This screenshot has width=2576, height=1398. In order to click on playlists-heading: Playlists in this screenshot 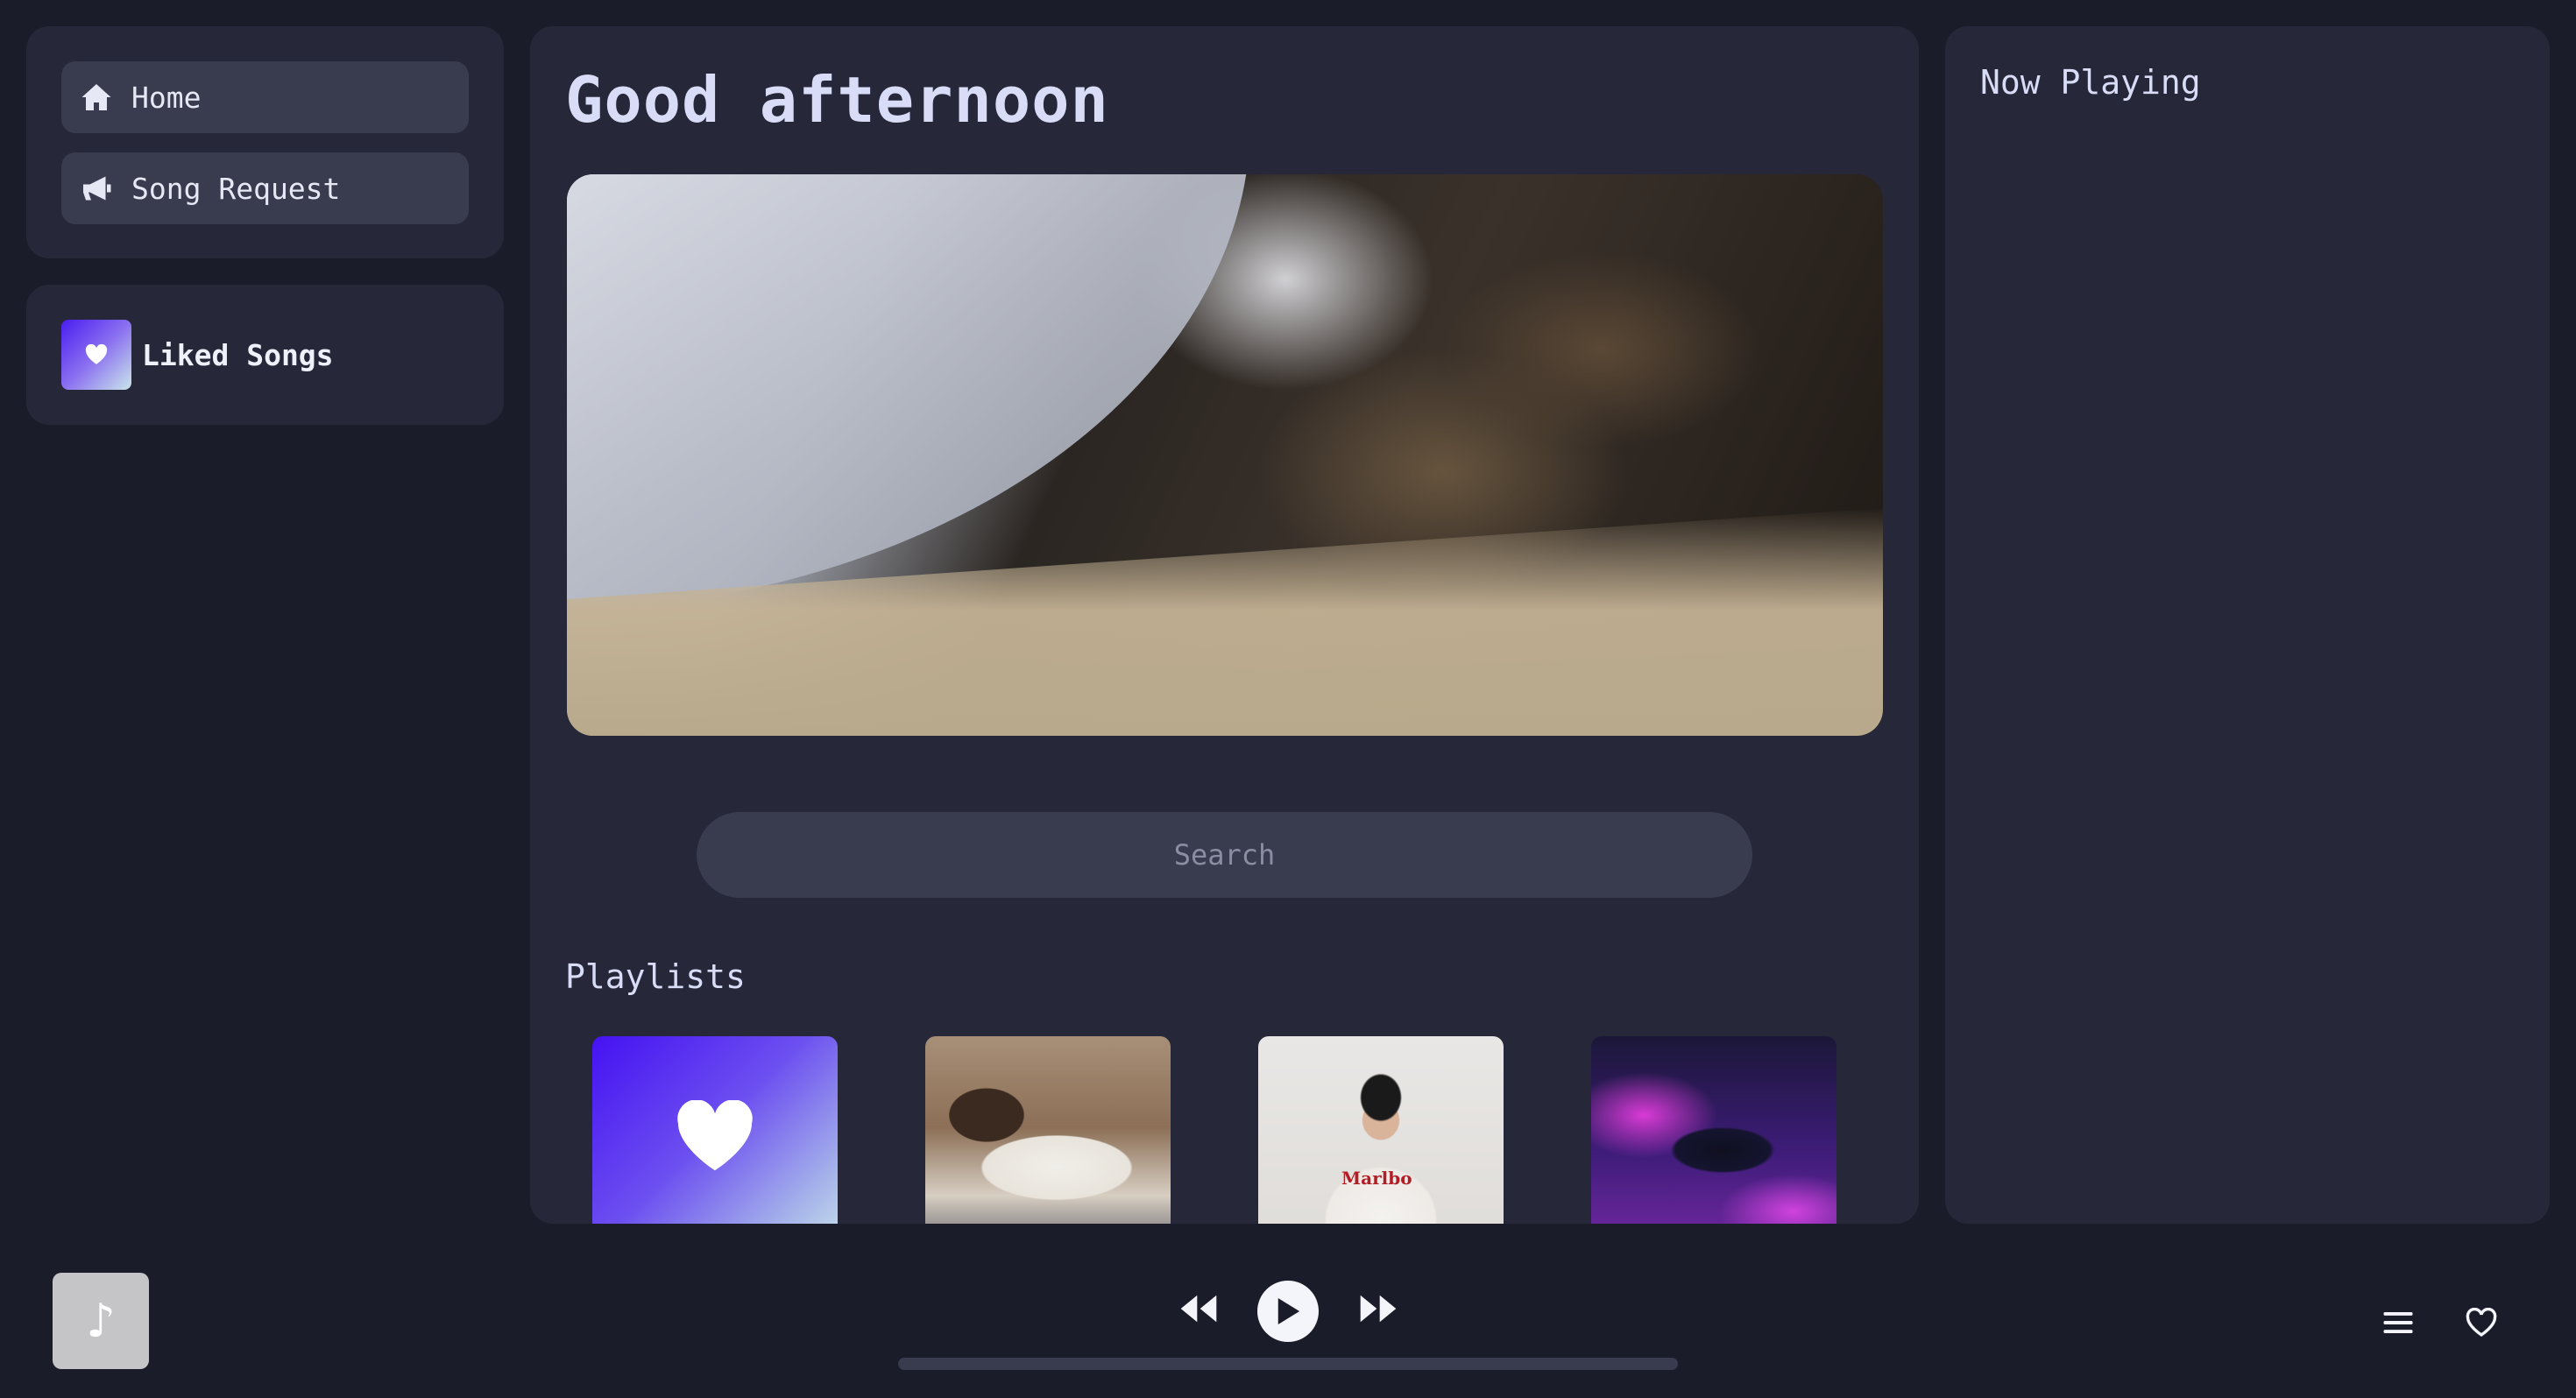, I will do `click(655, 976)`.